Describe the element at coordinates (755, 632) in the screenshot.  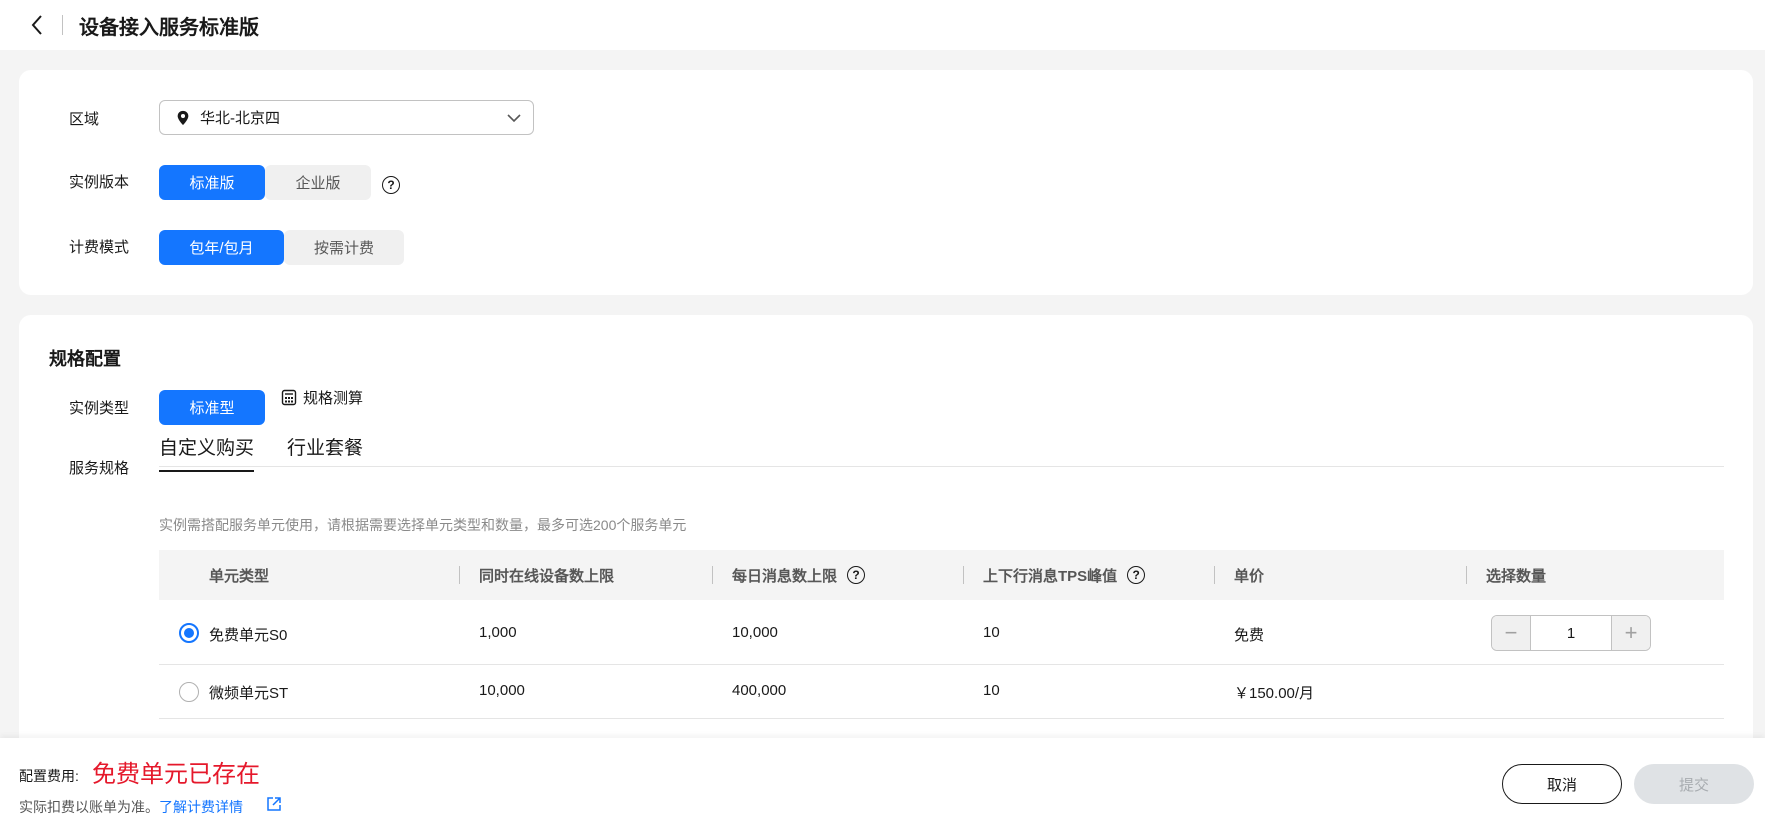
I see `cell-daily-limit: 10,000` at that location.